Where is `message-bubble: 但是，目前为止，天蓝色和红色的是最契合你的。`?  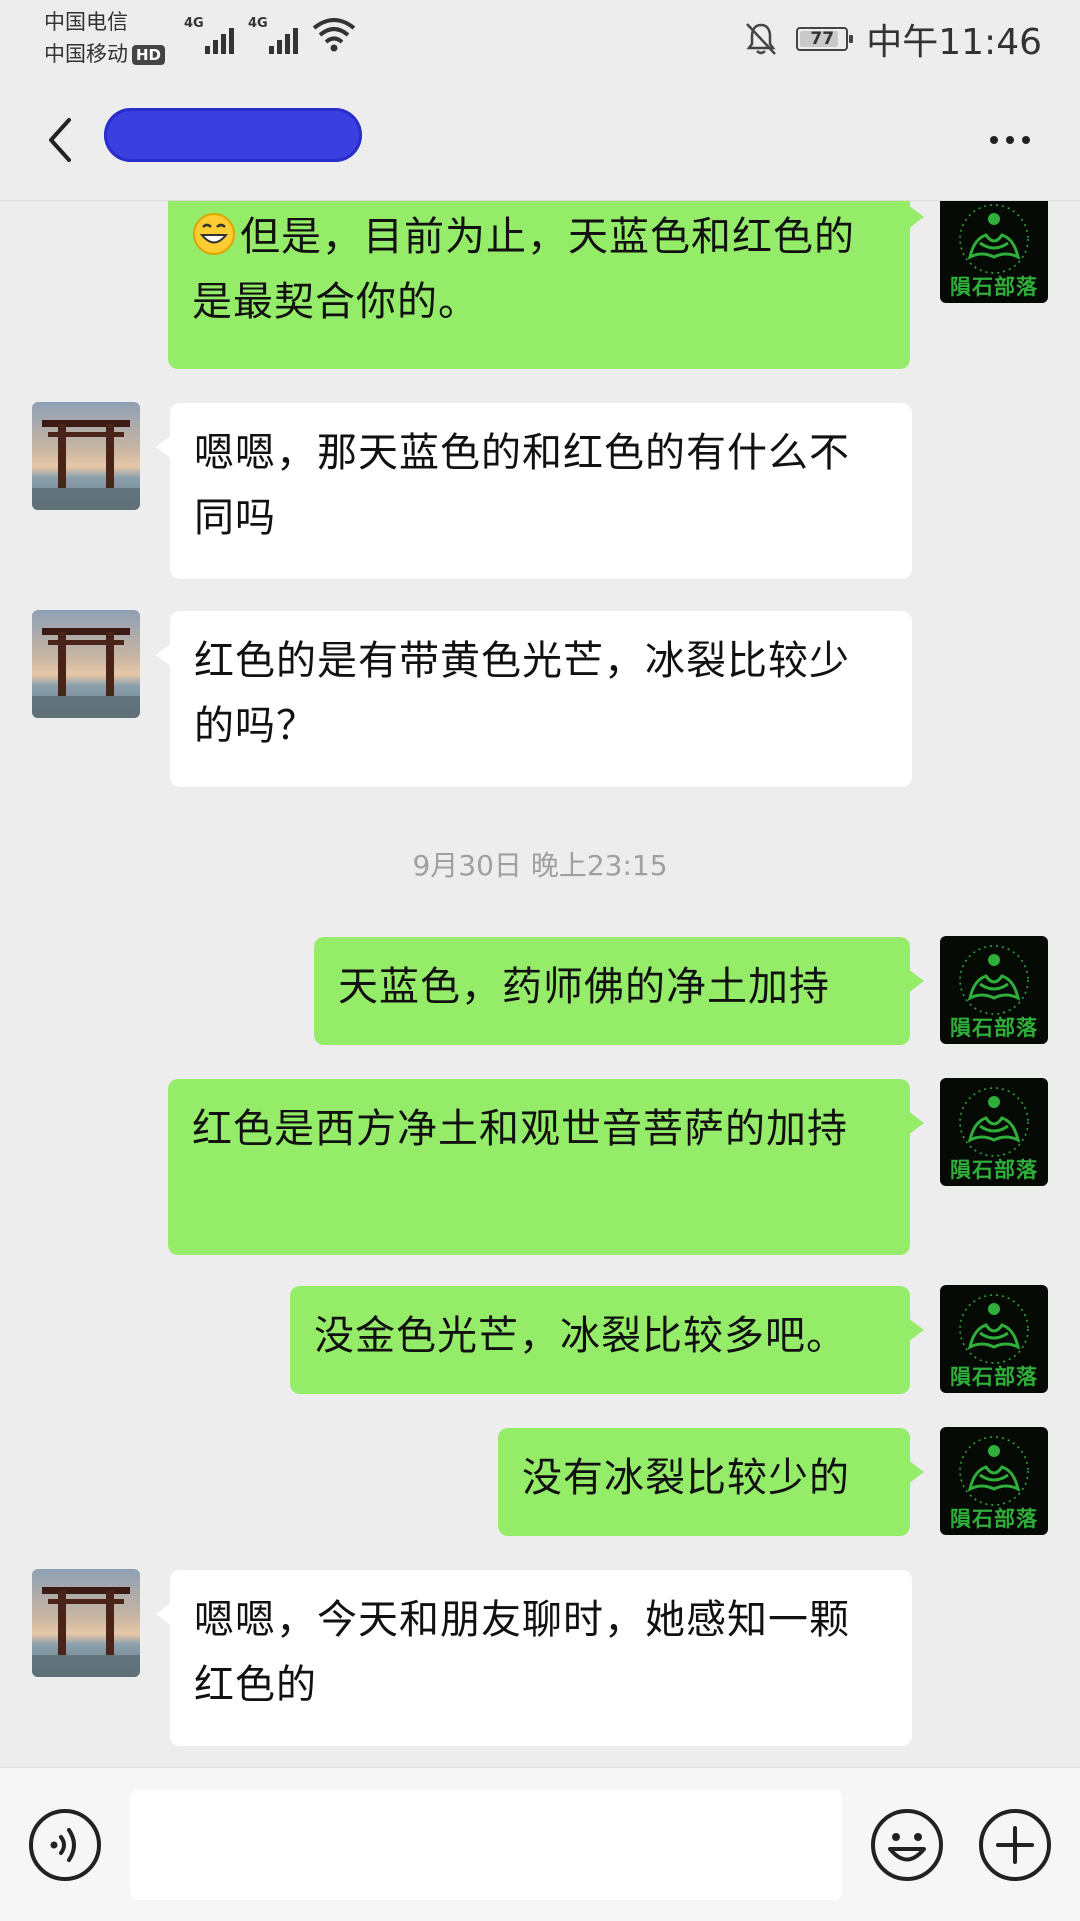
message-bubble: 但是，目前为止，天蓝色和红色的是最契合你的。 is located at coordinates (546, 285).